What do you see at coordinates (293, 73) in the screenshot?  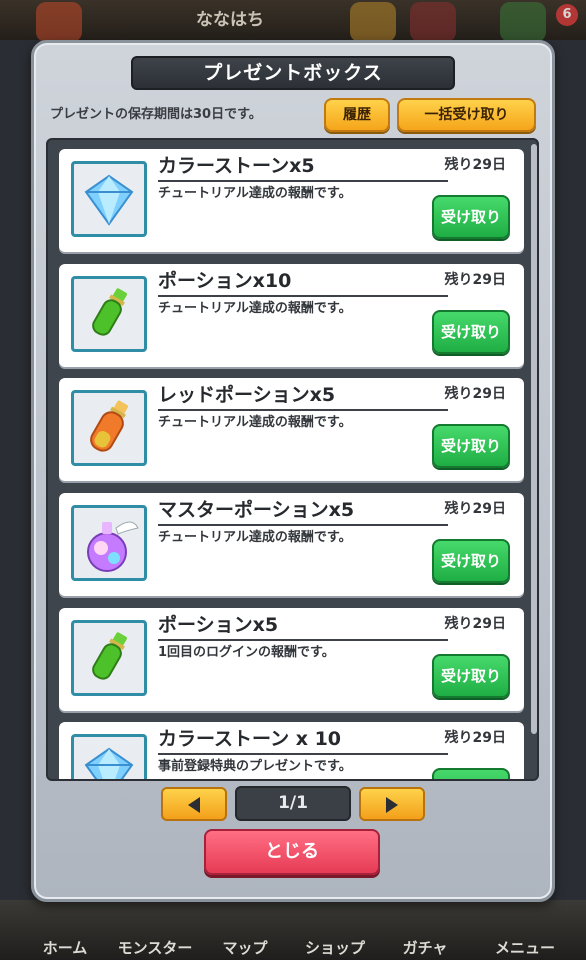 I see `modal-title: プレゼントボックス` at bounding box center [293, 73].